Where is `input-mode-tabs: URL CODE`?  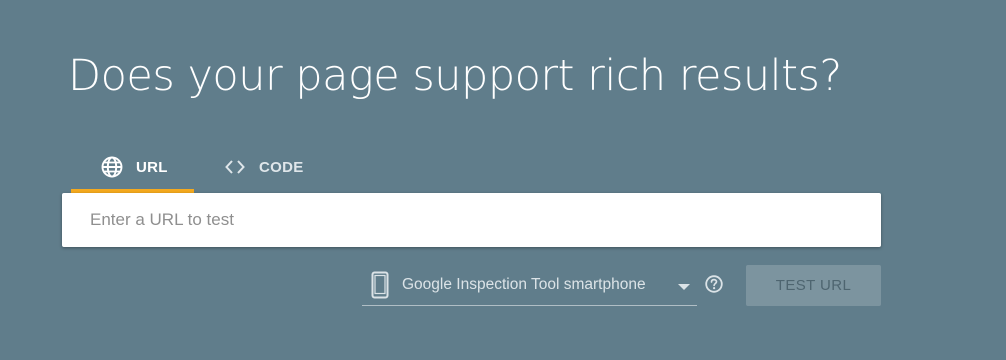 input-mode-tabs: URL CODE is located at coordinates (192, 169).